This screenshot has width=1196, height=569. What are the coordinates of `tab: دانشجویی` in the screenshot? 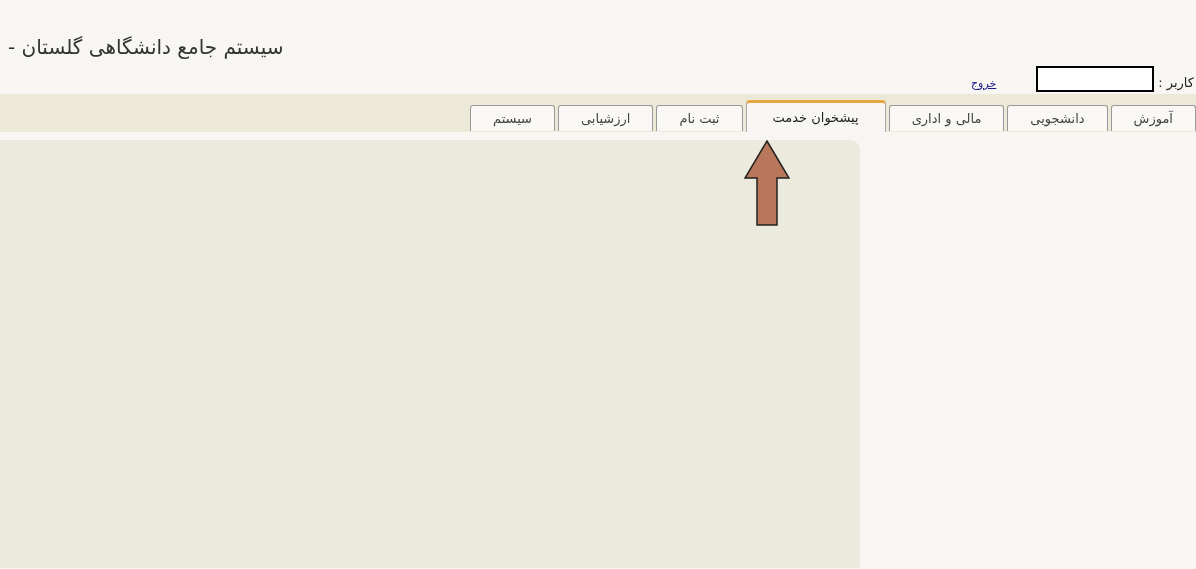 It's located at (1057, 118).